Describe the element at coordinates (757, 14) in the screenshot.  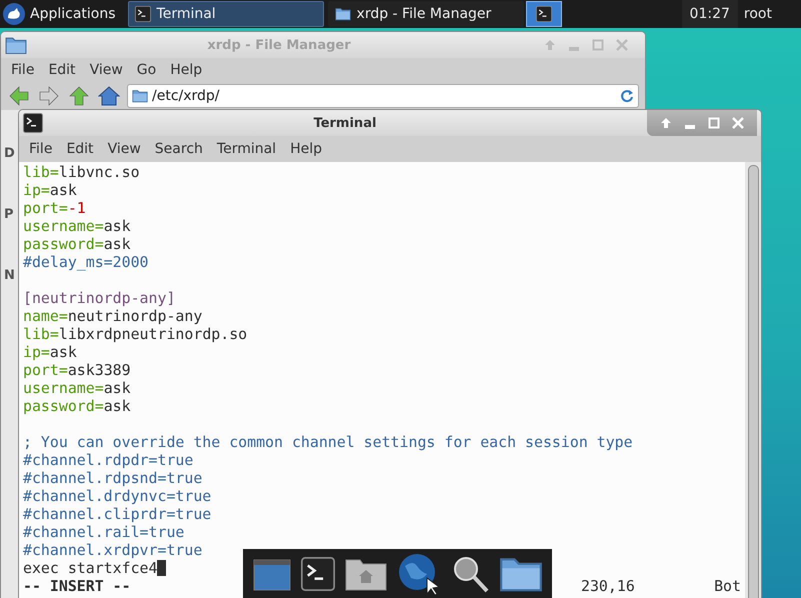
I see `user-name: root` at that location.